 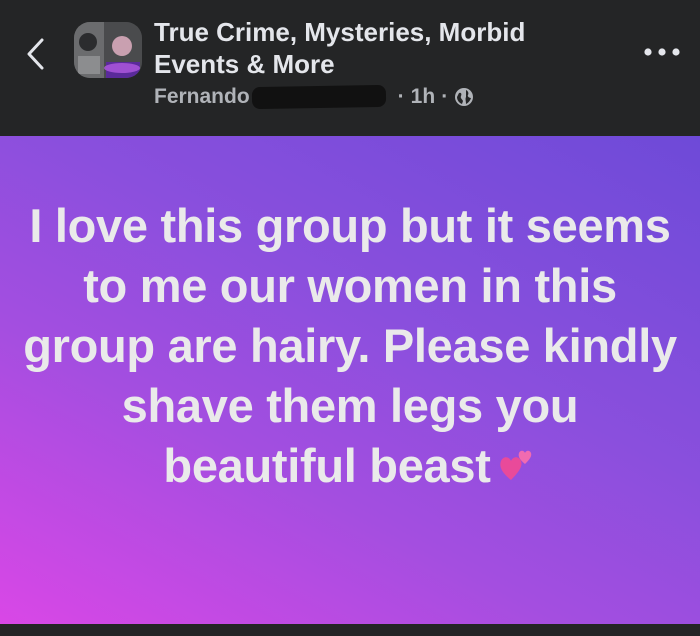 What do you see at coordinates (464, 97) in the screenshot?
I see `globe-icon` at bounding box center [464, 97].